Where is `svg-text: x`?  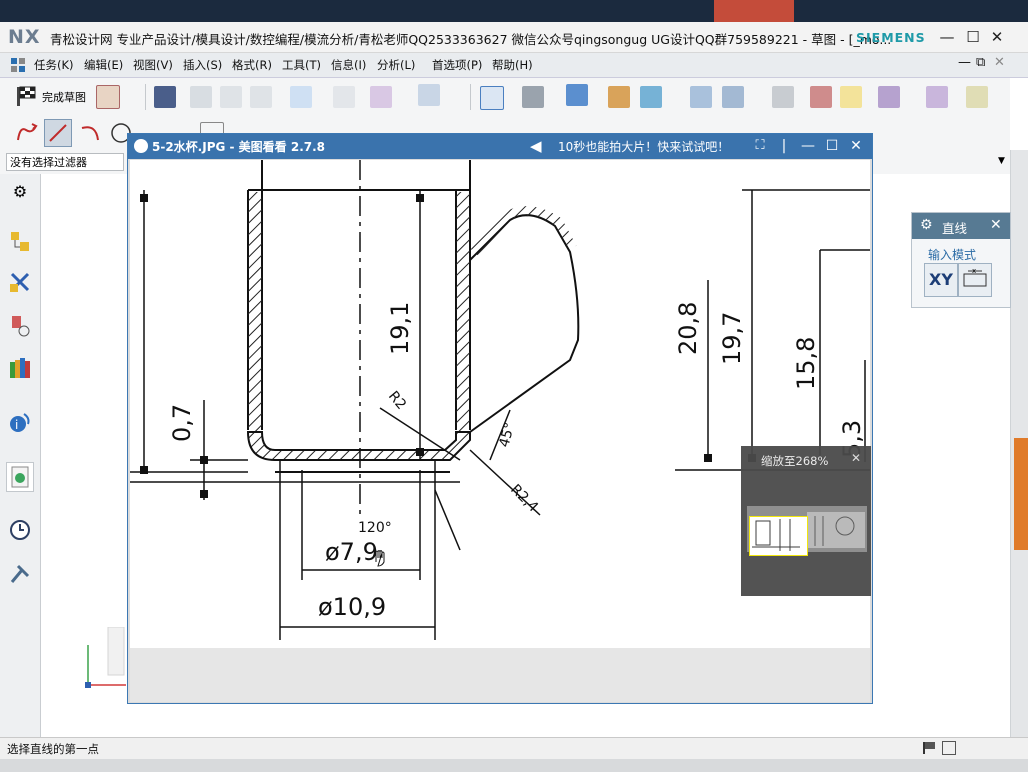
svg-text: x is located at coordinates (974, 271).